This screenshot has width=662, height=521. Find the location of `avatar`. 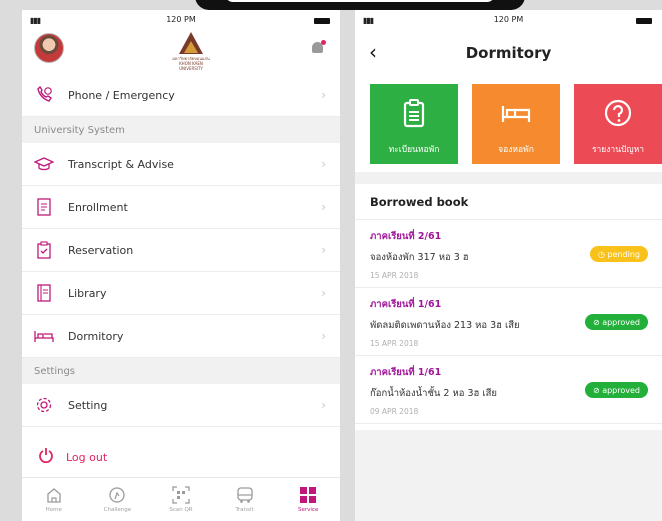

avatar is located at coordinates (49, 48).